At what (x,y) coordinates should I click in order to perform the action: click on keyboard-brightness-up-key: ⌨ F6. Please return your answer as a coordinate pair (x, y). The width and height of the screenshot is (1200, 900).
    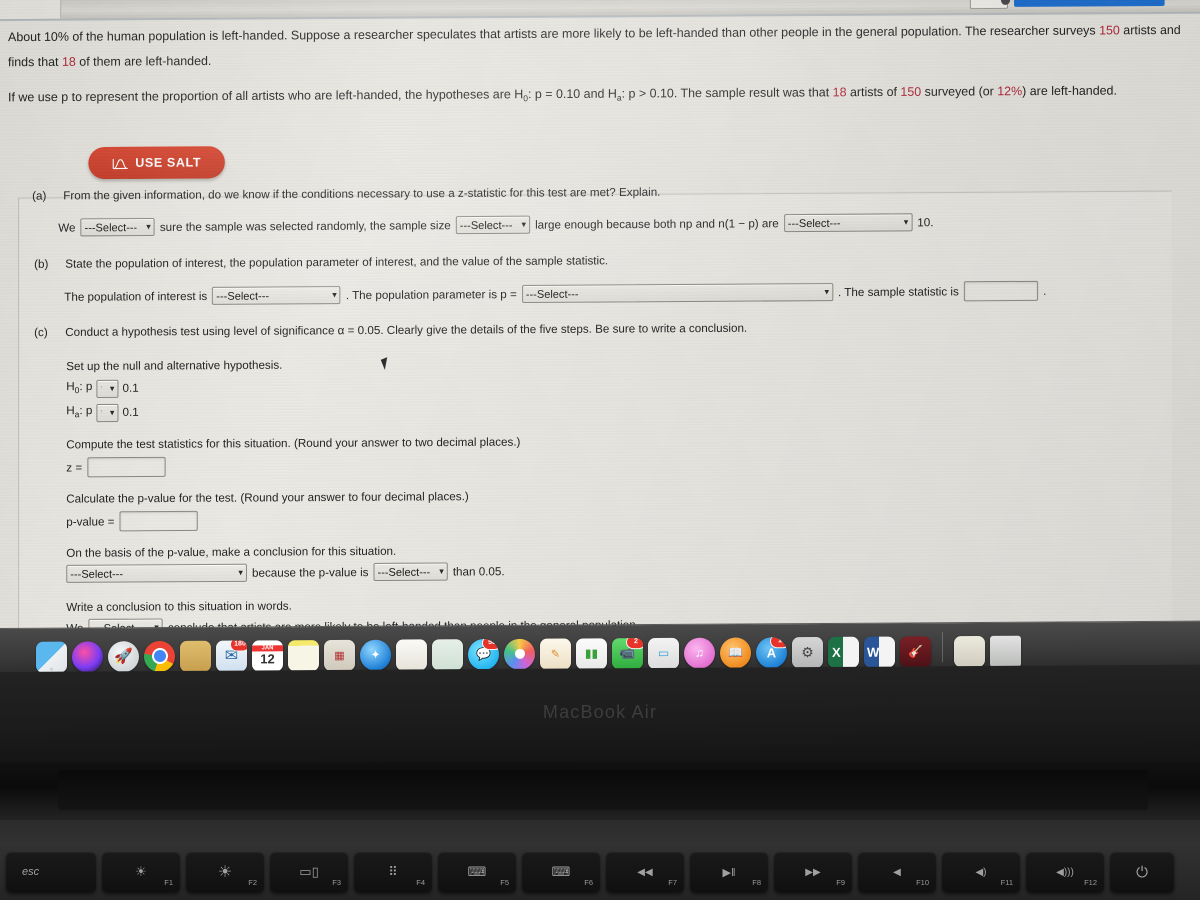
    Looking at the image, I should click on (561, 872).